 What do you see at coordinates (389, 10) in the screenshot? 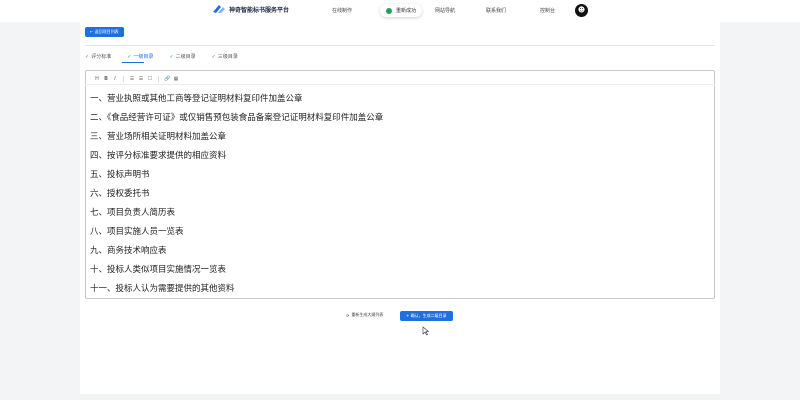
I see `success-icon` at bounding box center [389, 10].